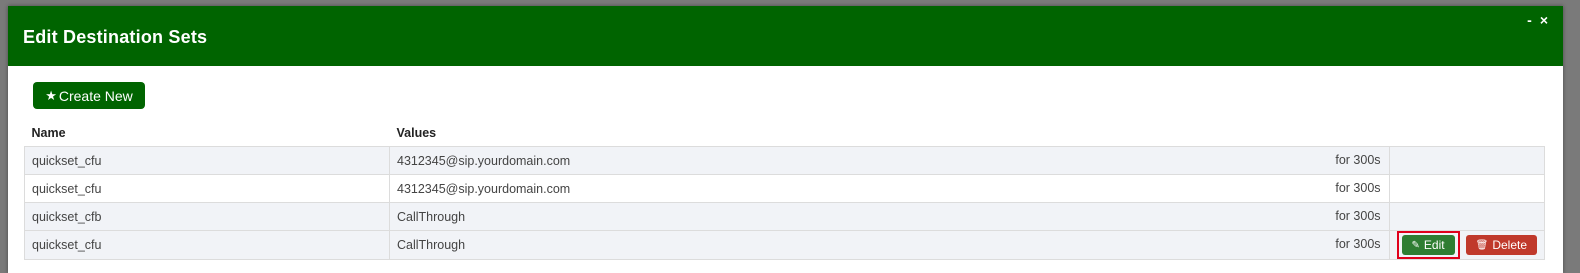 The height and width of the screenshot is (273, 1580). I want to click on edit-button: ✎ Edit, so click(1428, 245).